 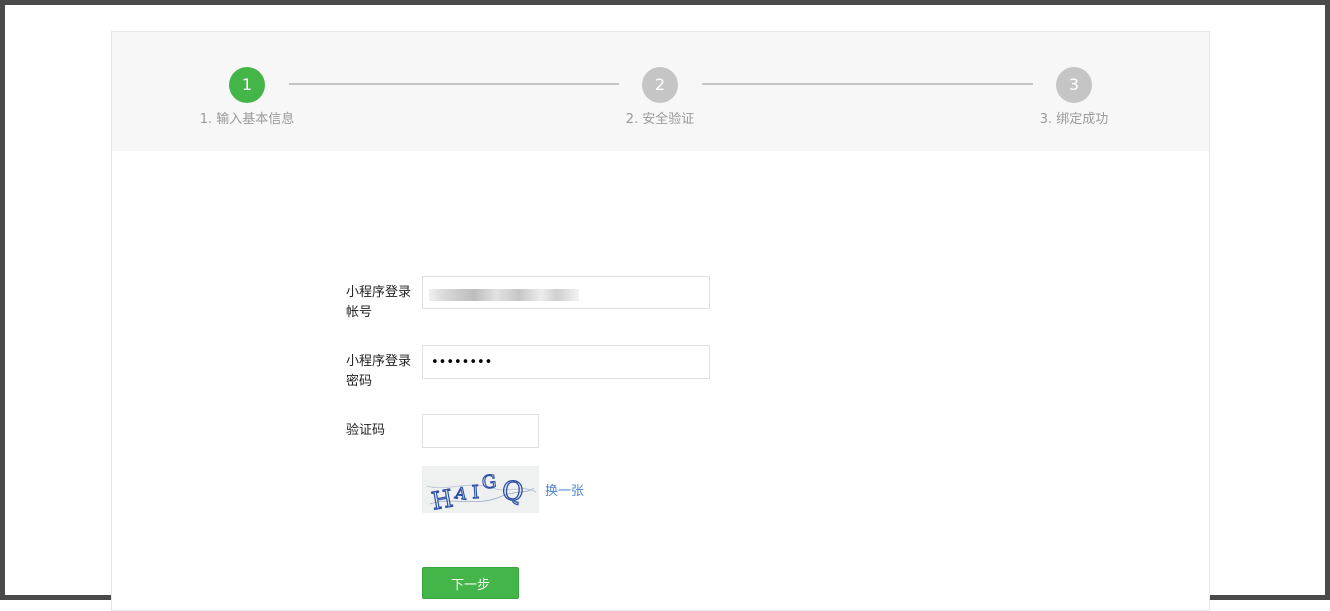 I want to click on svg-text: G, so click(x=489, y=482).